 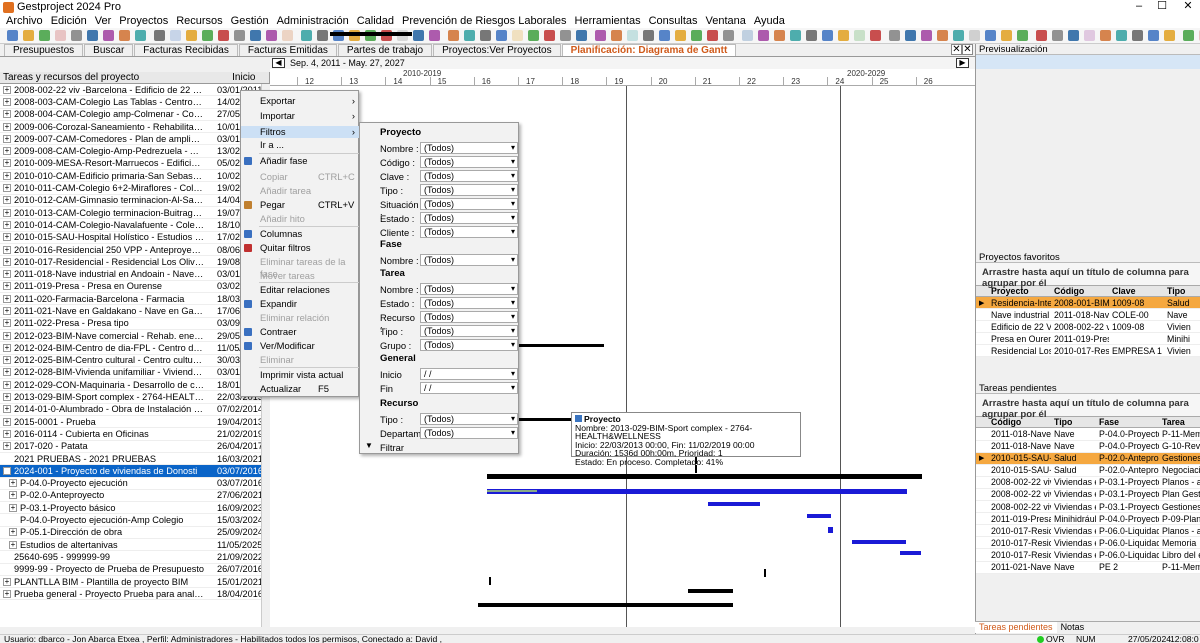 What do you see at coordinates (967, 49) in the screenshot?
I see `panel-close-icon: ✕` at bounding box center [967, 49].